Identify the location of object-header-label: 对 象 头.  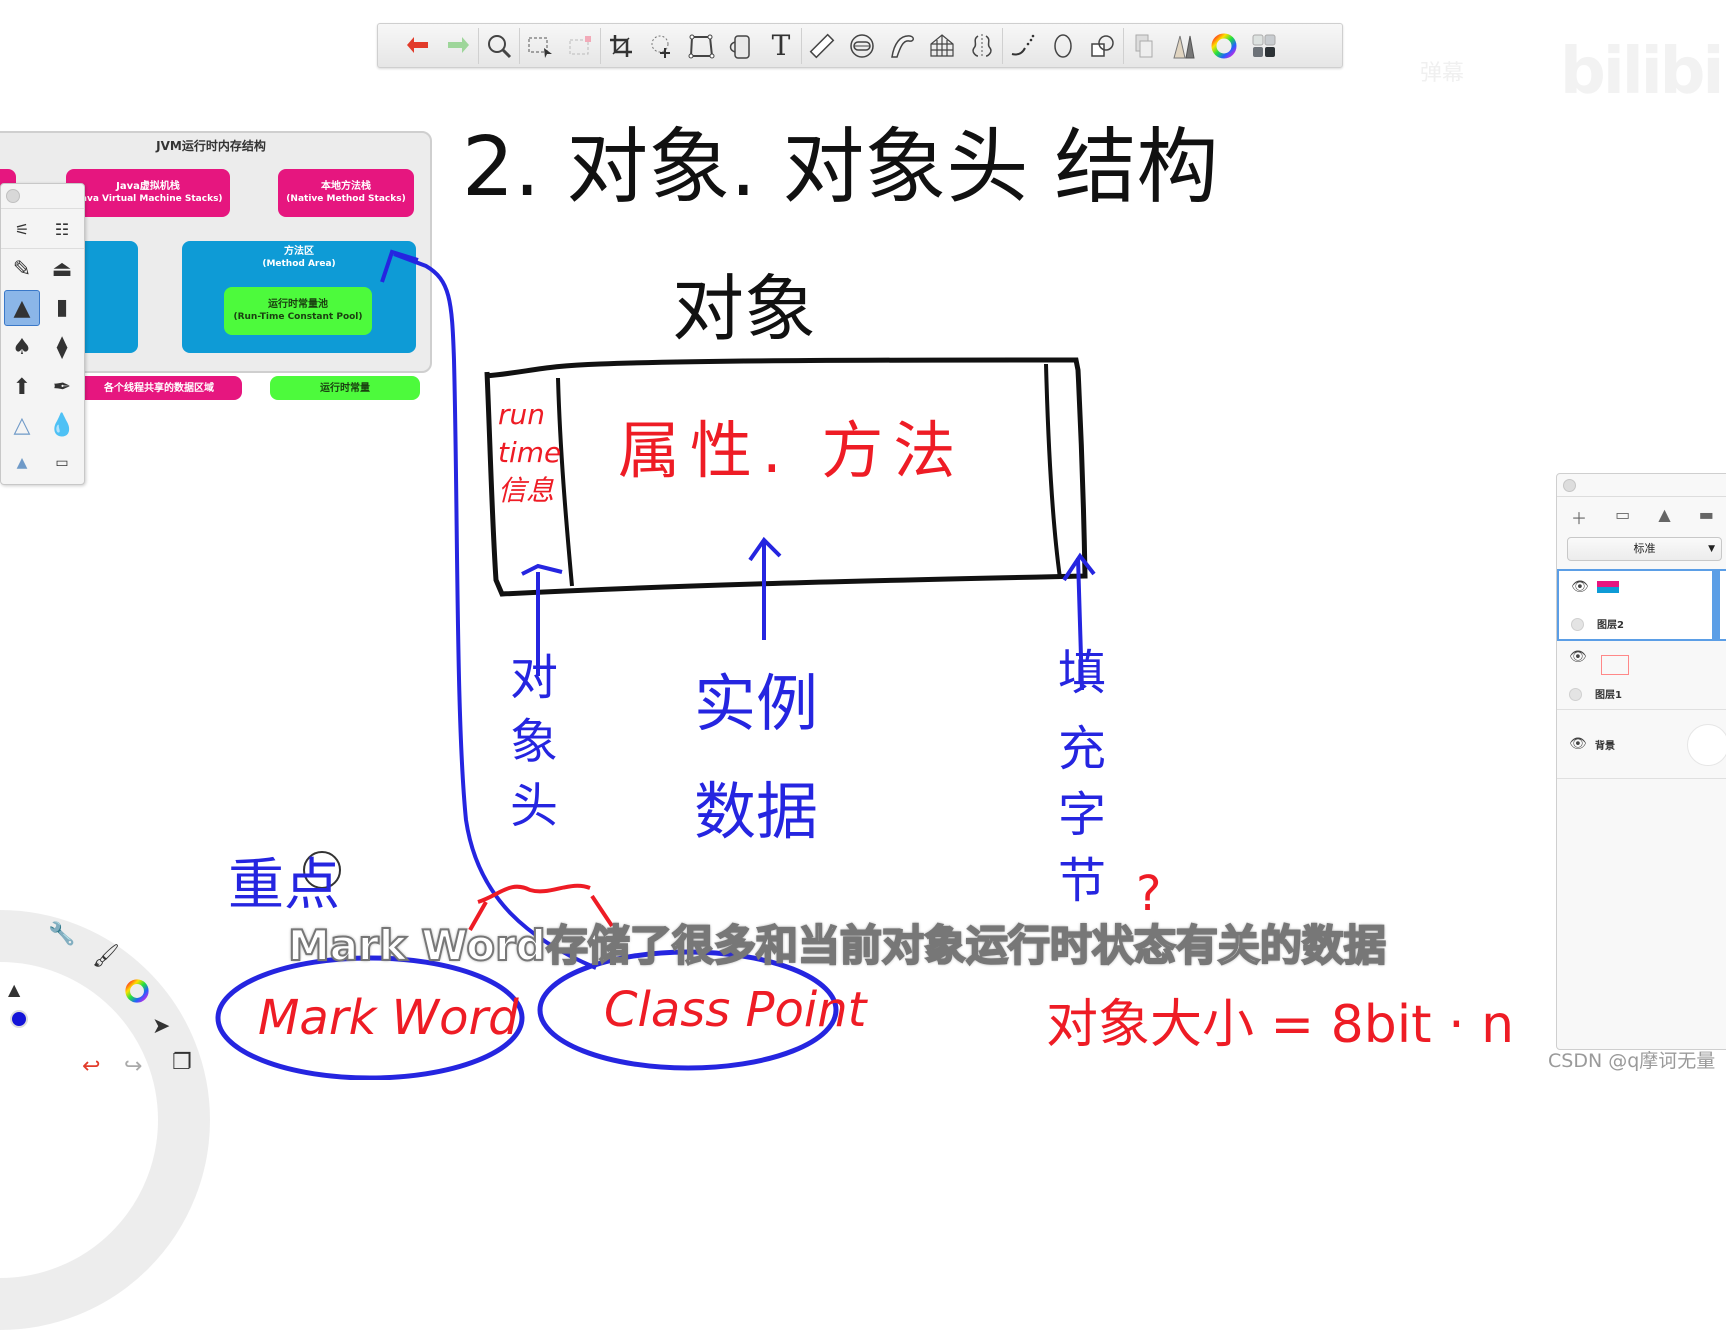
(534, 742).